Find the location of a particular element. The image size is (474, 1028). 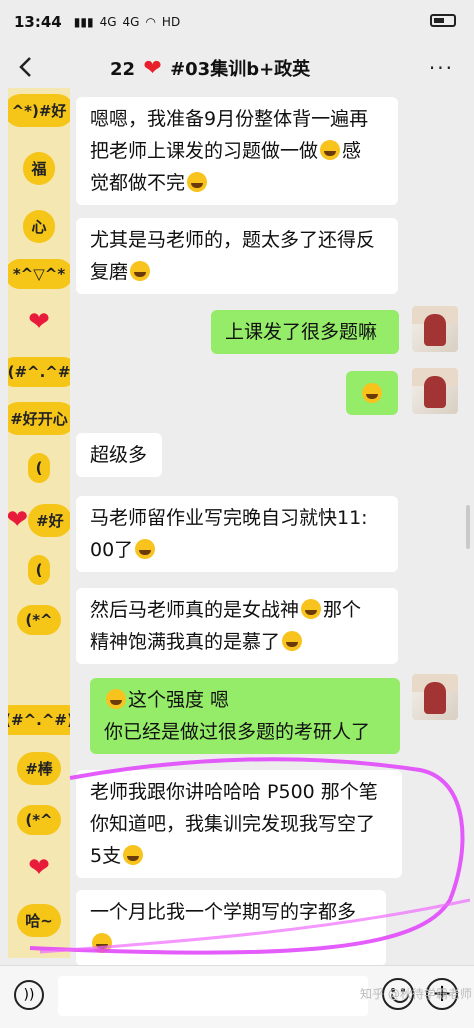

speaker-icon: )) is located at coordinates (29, 995).